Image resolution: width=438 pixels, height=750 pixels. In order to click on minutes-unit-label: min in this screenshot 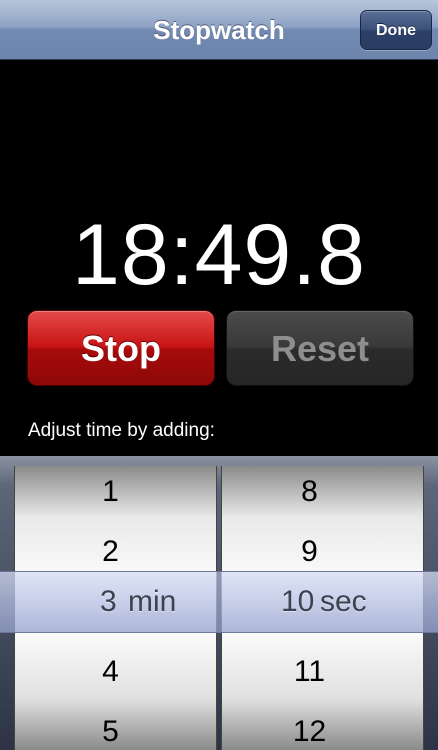, I will do `click(152, 601)`.